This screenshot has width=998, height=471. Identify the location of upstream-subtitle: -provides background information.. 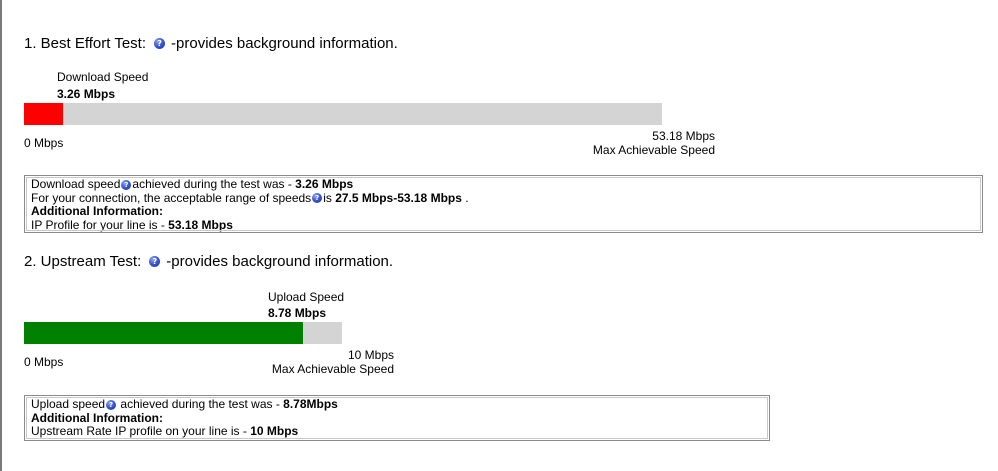
(280, 261).